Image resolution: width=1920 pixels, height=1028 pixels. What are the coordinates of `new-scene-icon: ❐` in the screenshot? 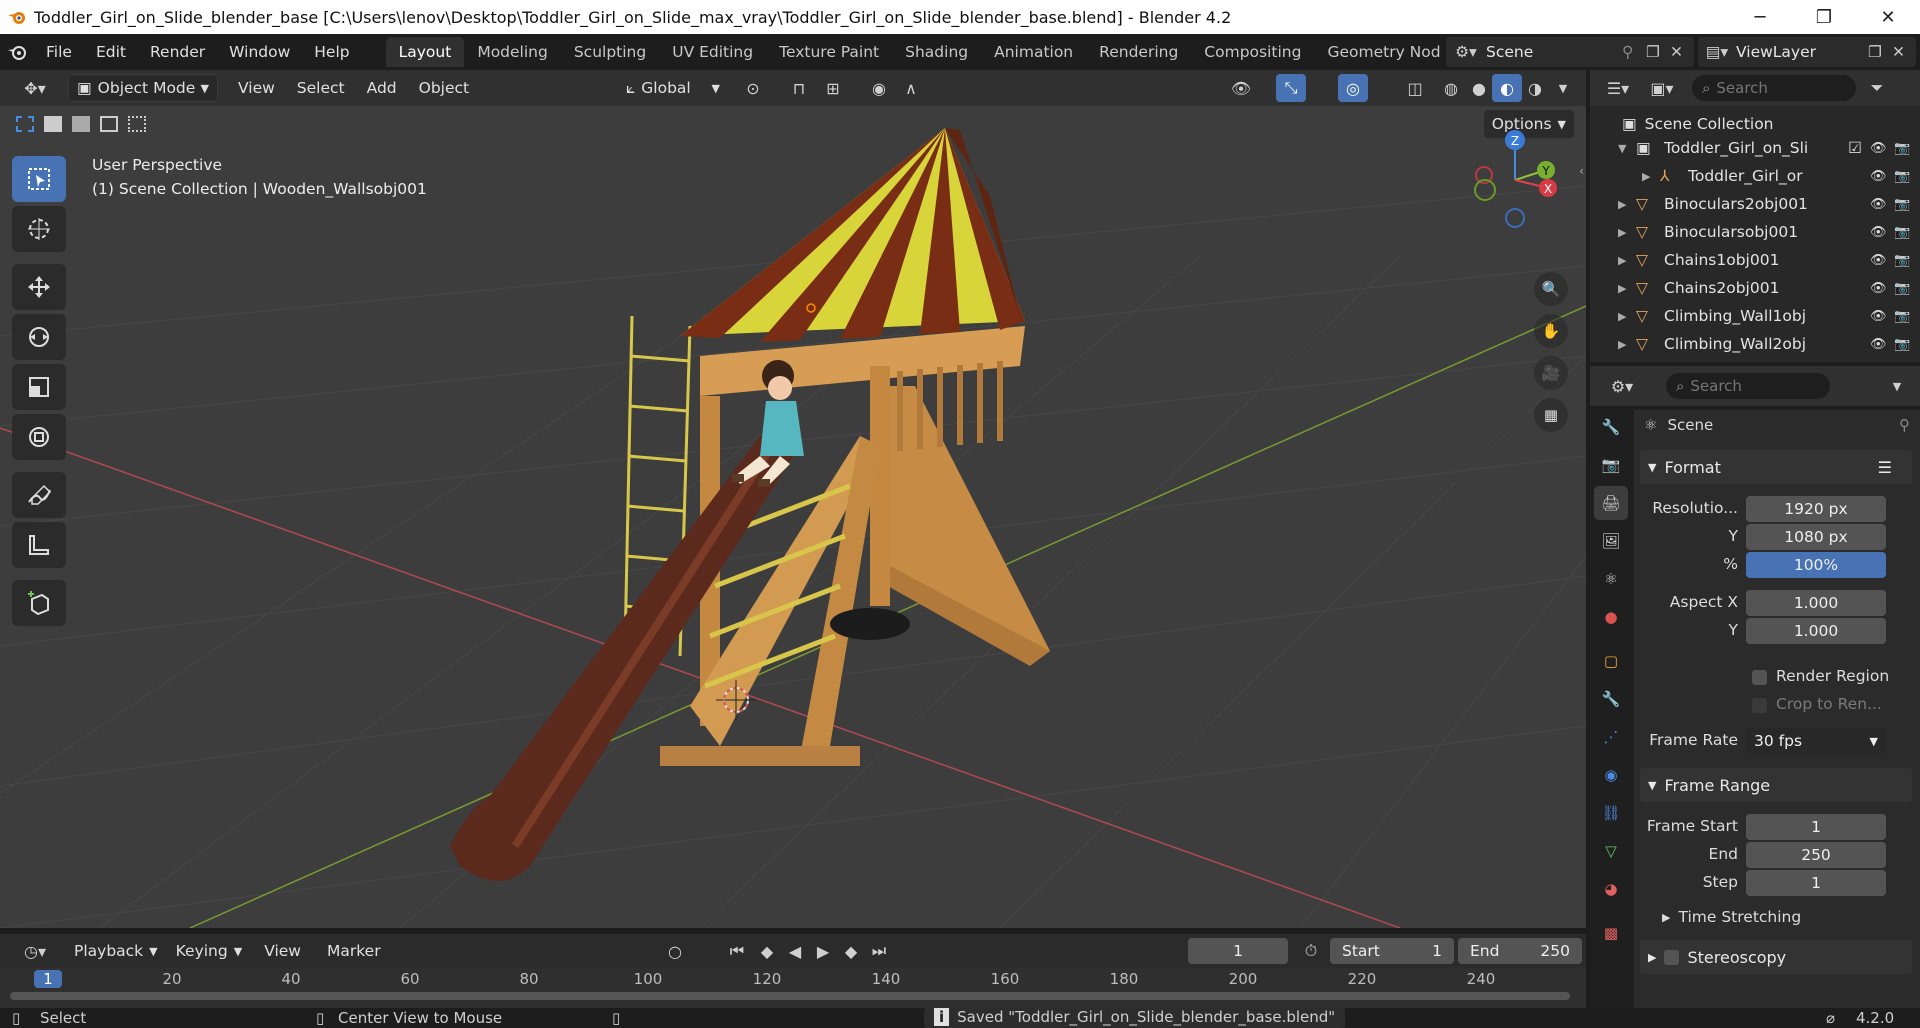 It's located at (1658, 52).